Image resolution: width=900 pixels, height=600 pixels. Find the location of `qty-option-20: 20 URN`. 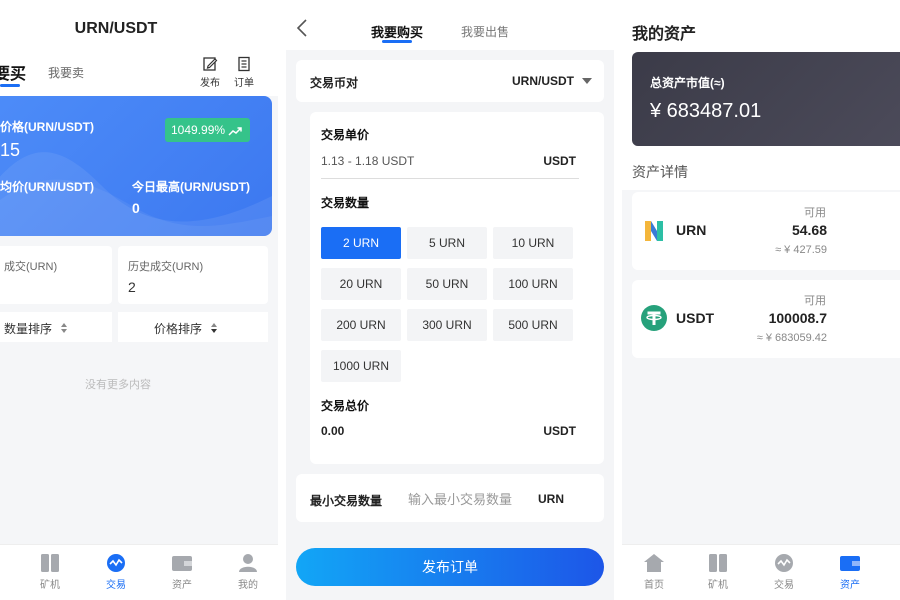

qty-option-20: 20 URN is located at coordinates (361, 284).